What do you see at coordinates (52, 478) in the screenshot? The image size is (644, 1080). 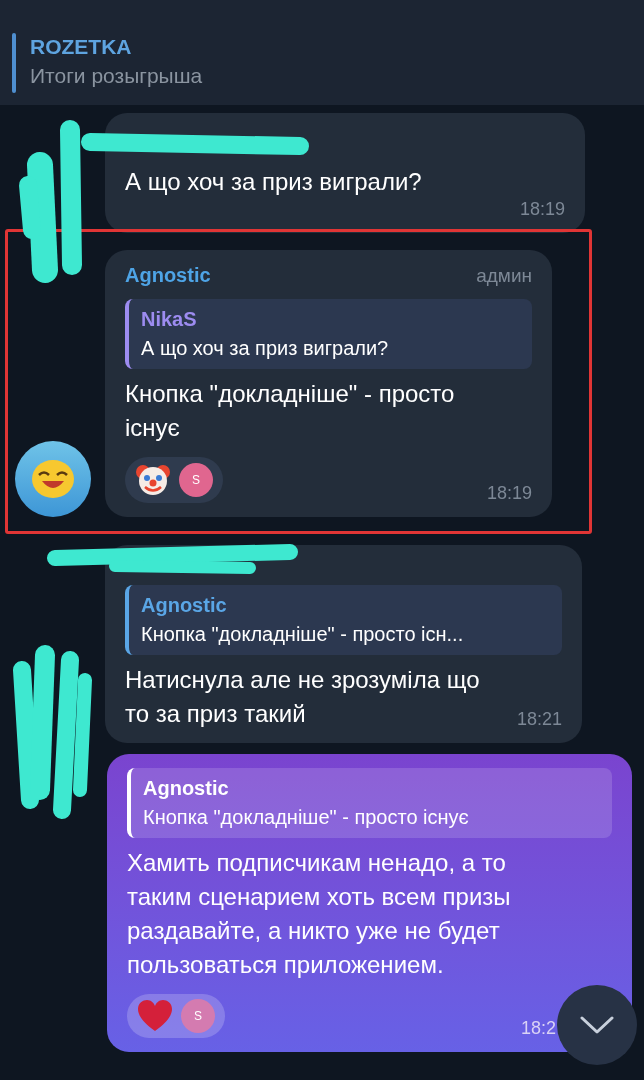 I see `laughing-emoji-icon` at bounding box center [52, 478].